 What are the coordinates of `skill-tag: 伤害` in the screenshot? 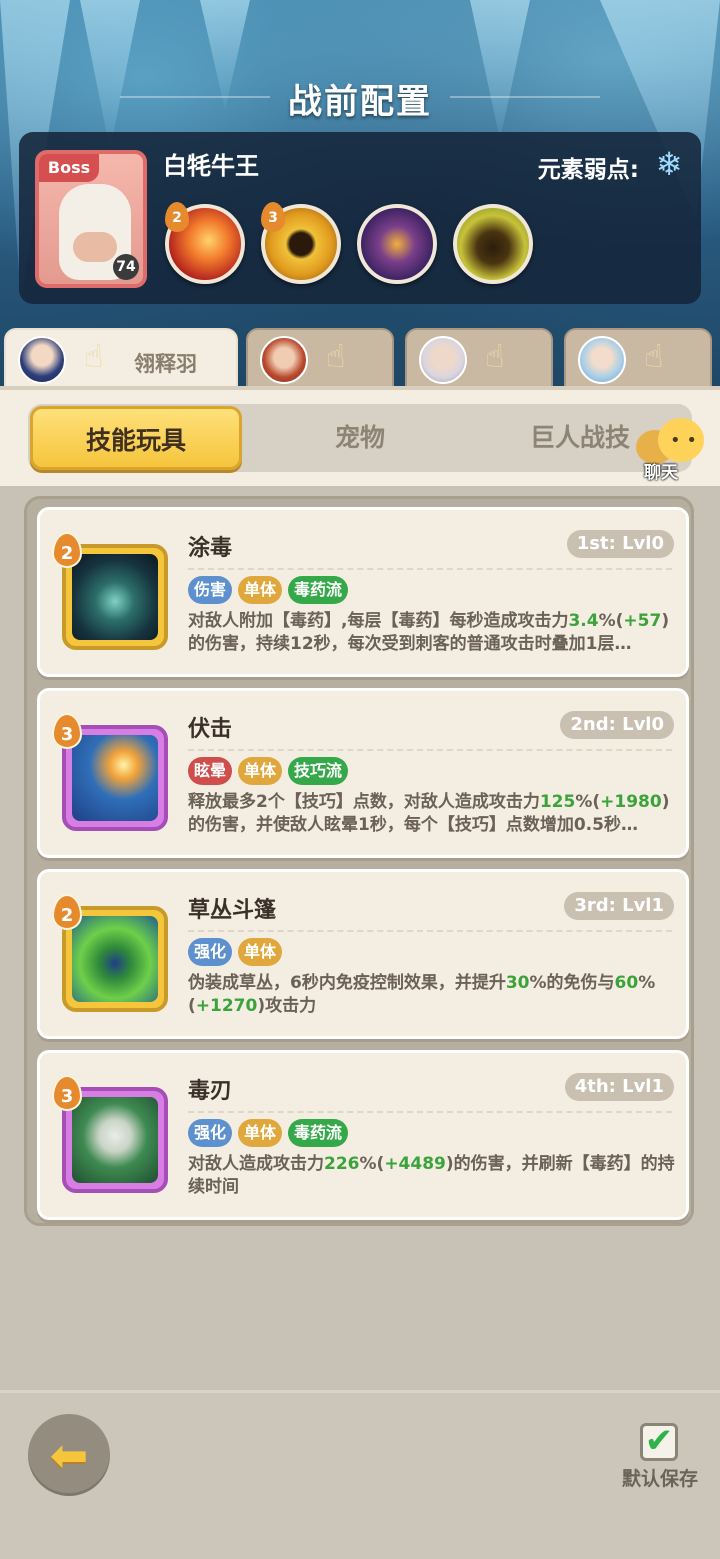 It's located at (210, 590).